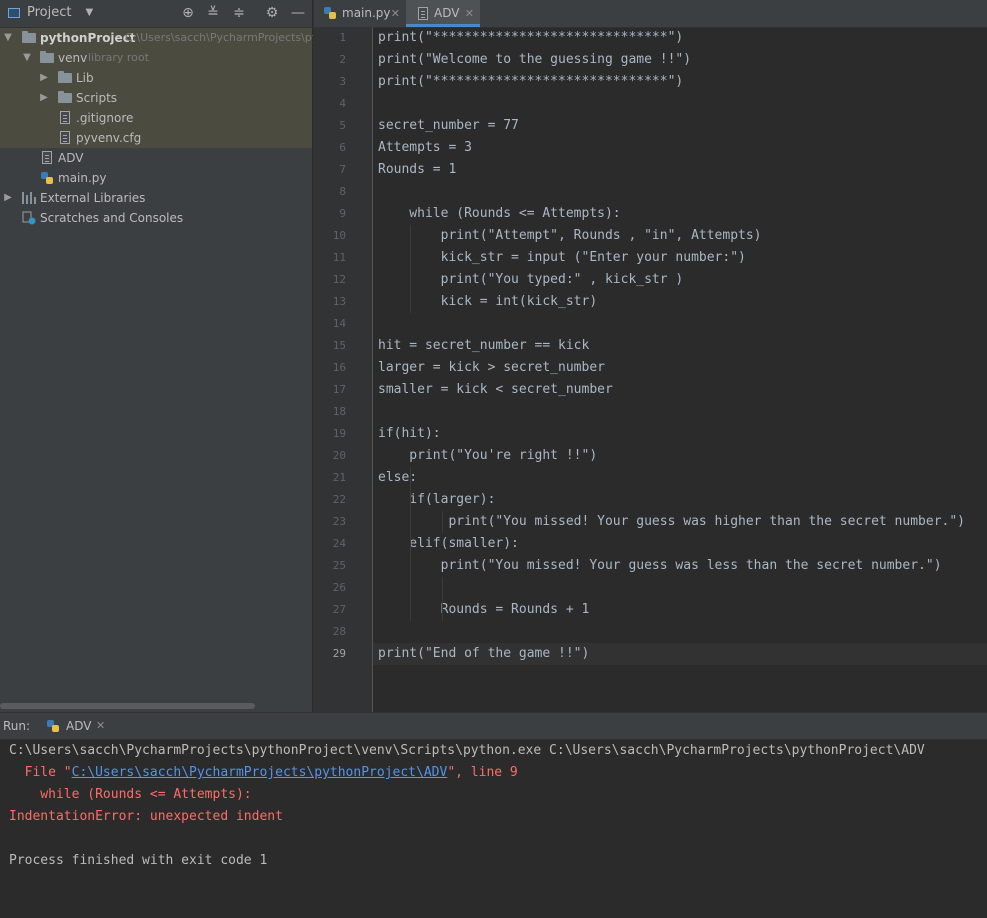  I want to click on code-line: elif(smaller):, so click(448, 544).